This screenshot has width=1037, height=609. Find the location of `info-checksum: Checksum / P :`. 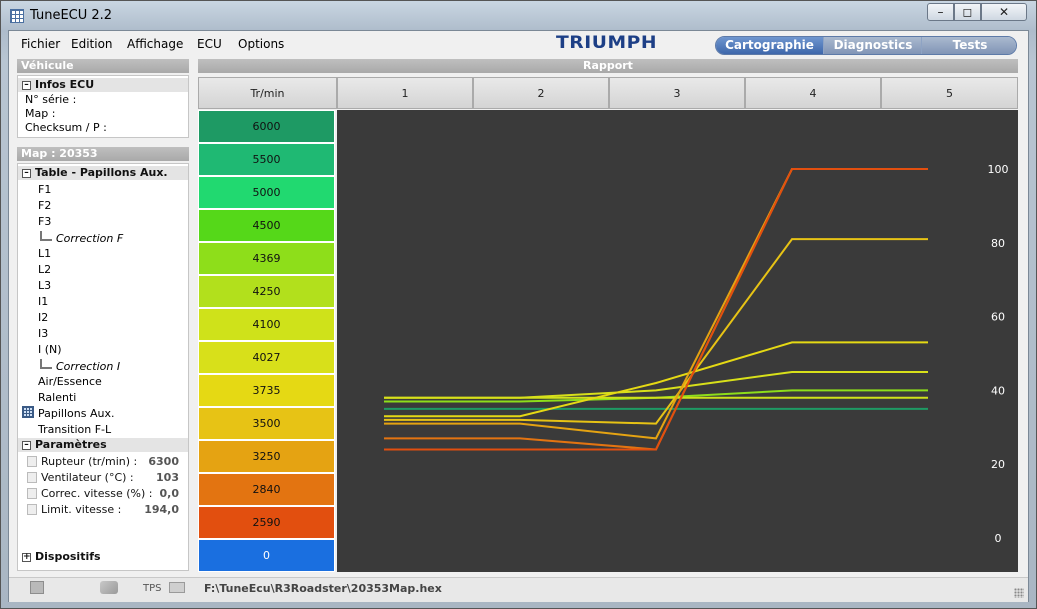

info-checksum: Checksum / P : is located at coordinates (66, 127).